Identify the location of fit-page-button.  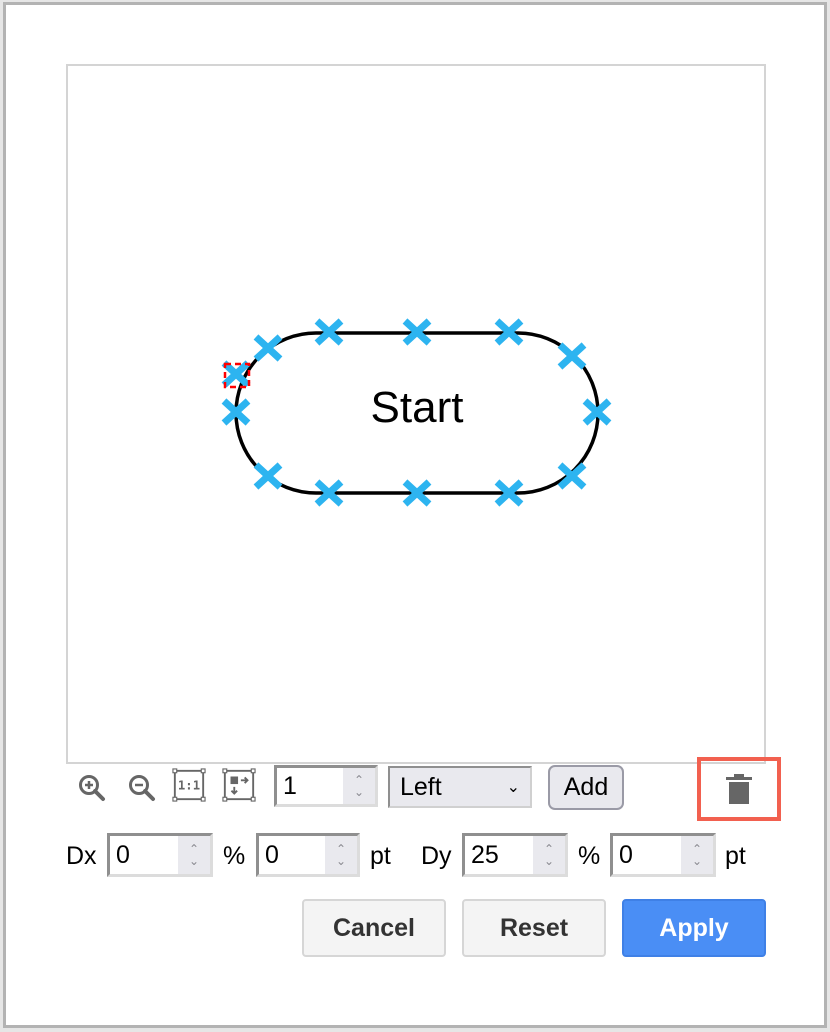
(239, 785).